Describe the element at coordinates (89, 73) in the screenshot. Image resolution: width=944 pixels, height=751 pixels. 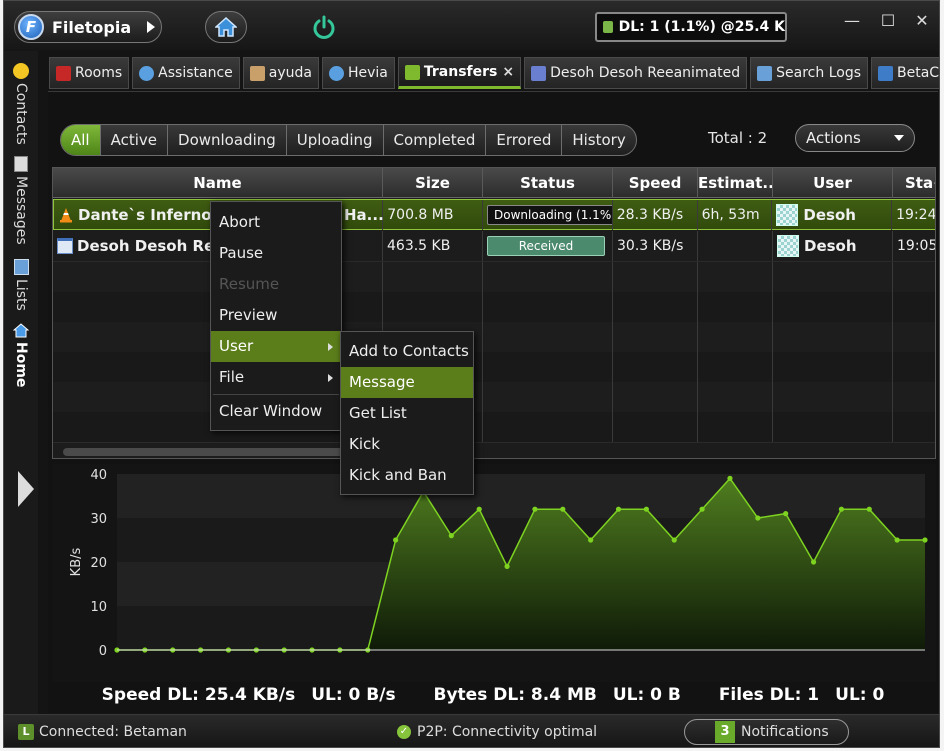
I see `tab-rooms: Rooms` at that location.